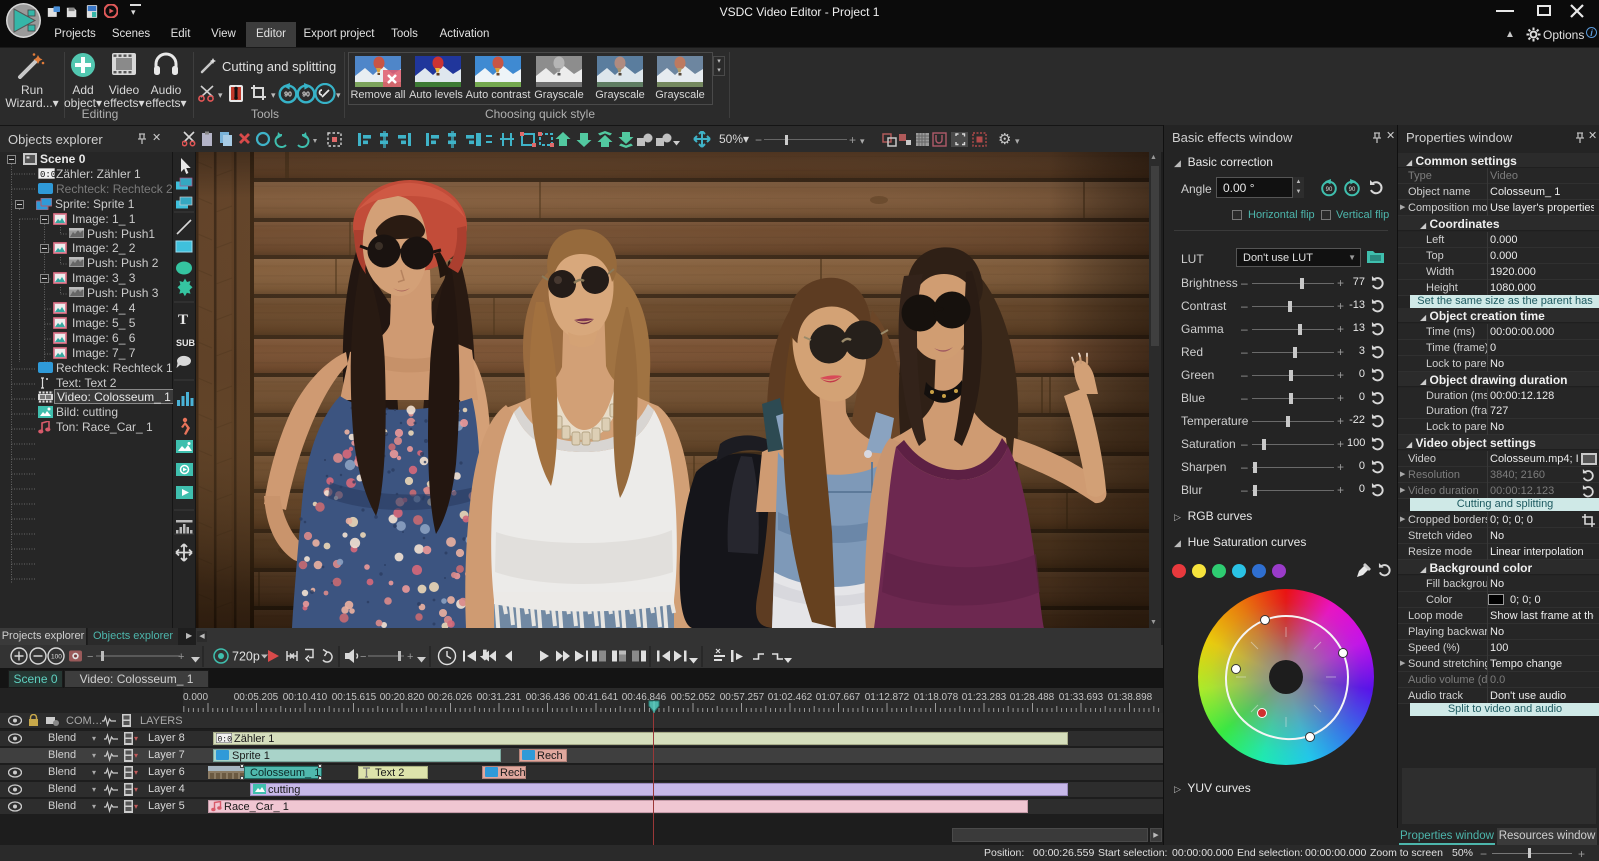 The height and width of the screenshot is (861, 1599). Describe the element at coordinates (450, 697) in the screenshot. I see `svg-text: 00:26.026` at that location.